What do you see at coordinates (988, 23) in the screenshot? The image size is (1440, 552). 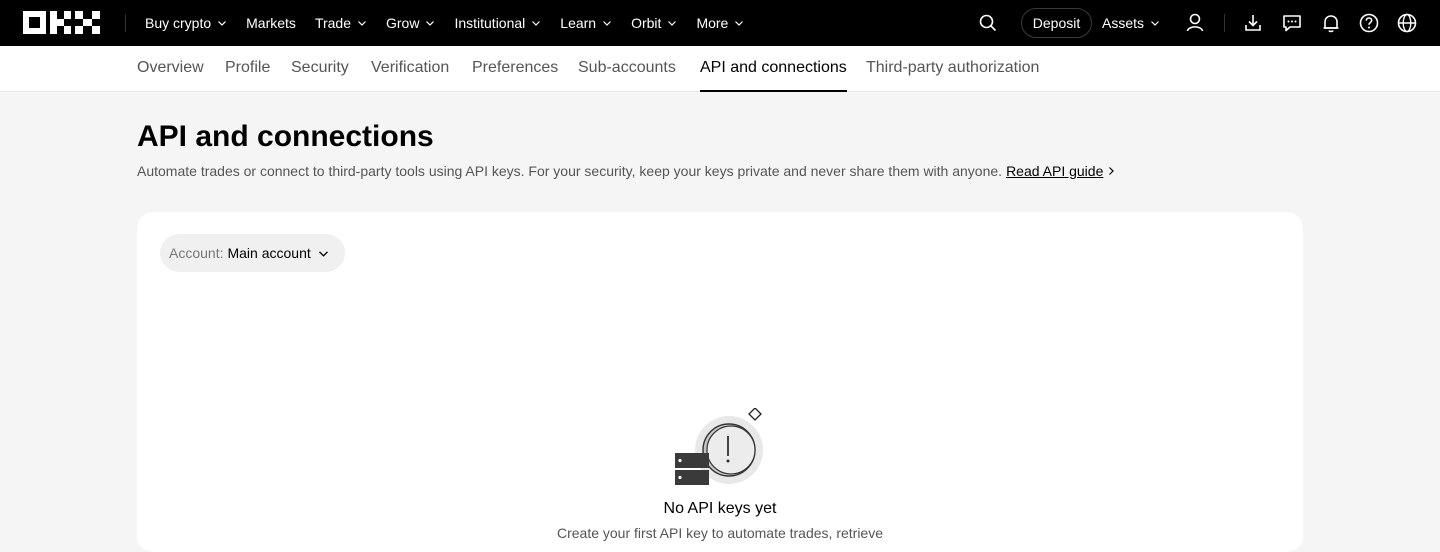 I see `search-icon` at bounding box center [988, 23].